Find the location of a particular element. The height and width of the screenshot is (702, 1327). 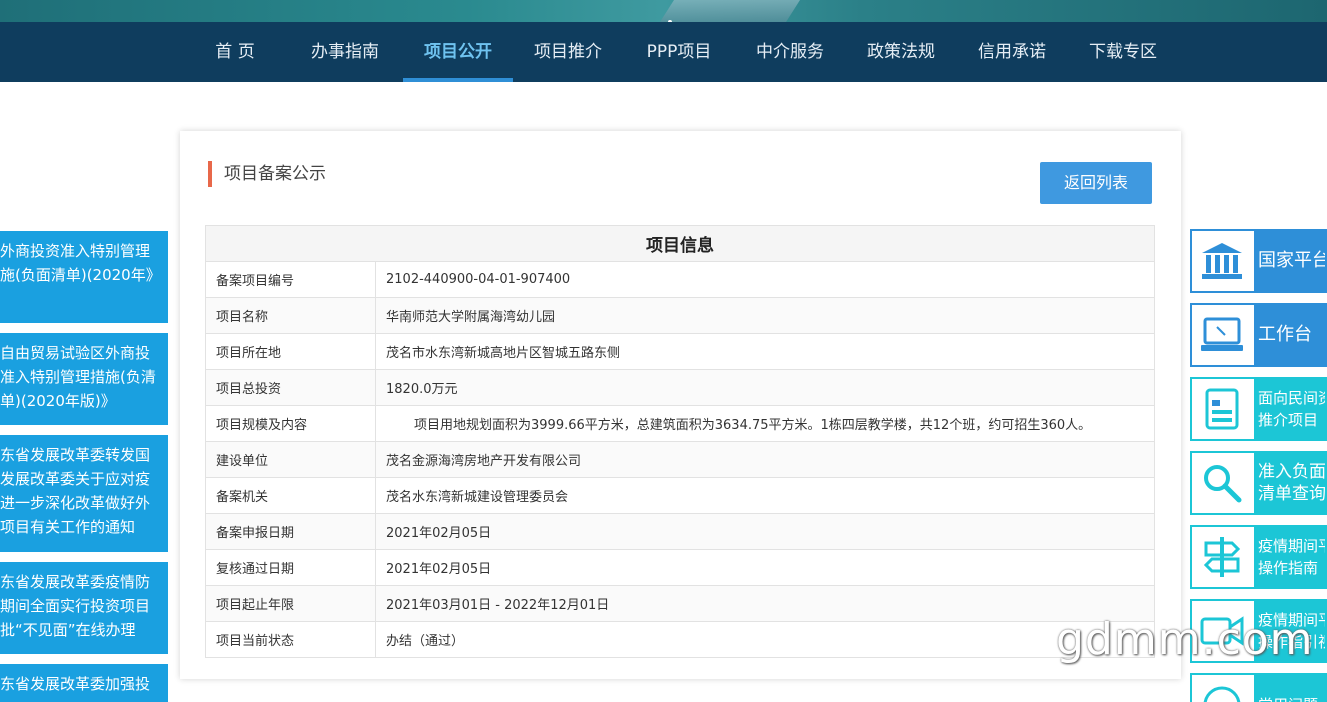

row-label: 备案机关 is located at coordinates (290, 495).